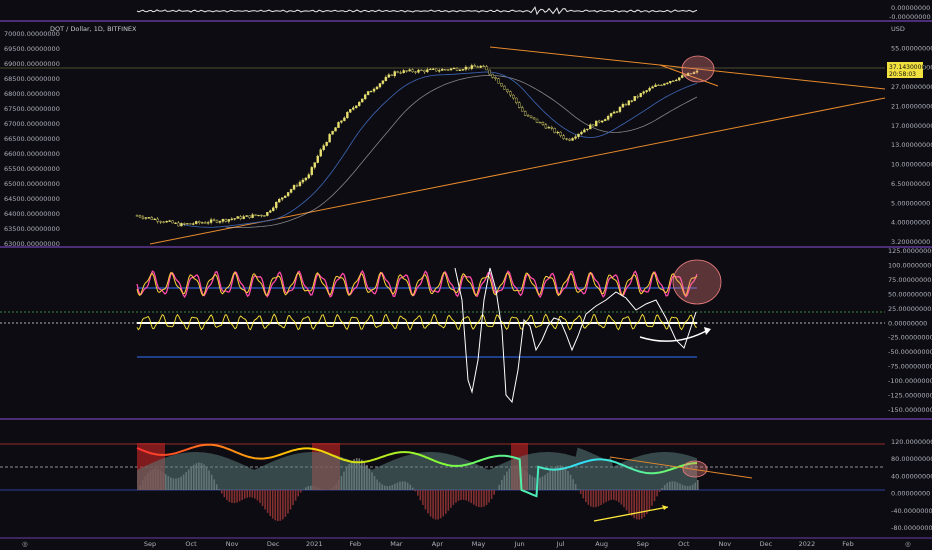 This screenshot has height=550, width=932. I want to click on annotation-circle-momentum, so click(695, 469).